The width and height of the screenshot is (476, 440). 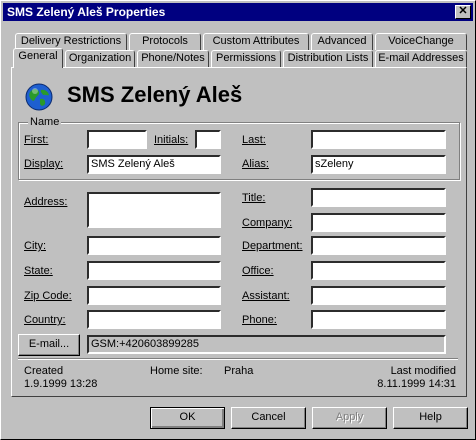 I want to click on title-bar: SMS Zelený Aleš Properties ✕, so click(x=238, y=12).